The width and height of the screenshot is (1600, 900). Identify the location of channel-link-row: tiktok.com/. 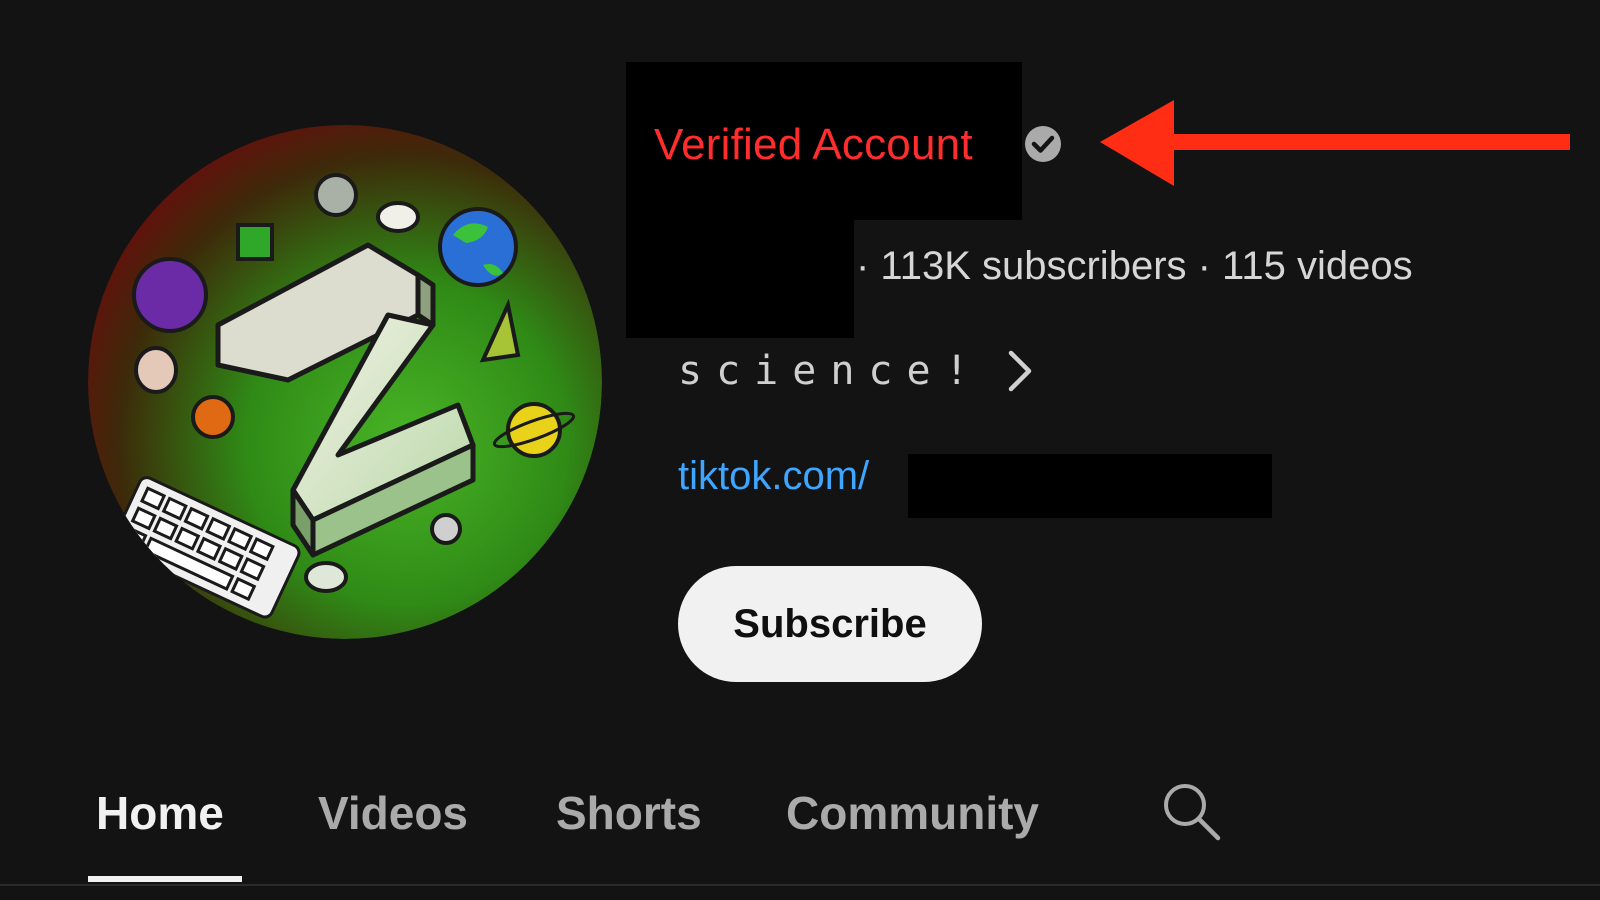
(773, 476).